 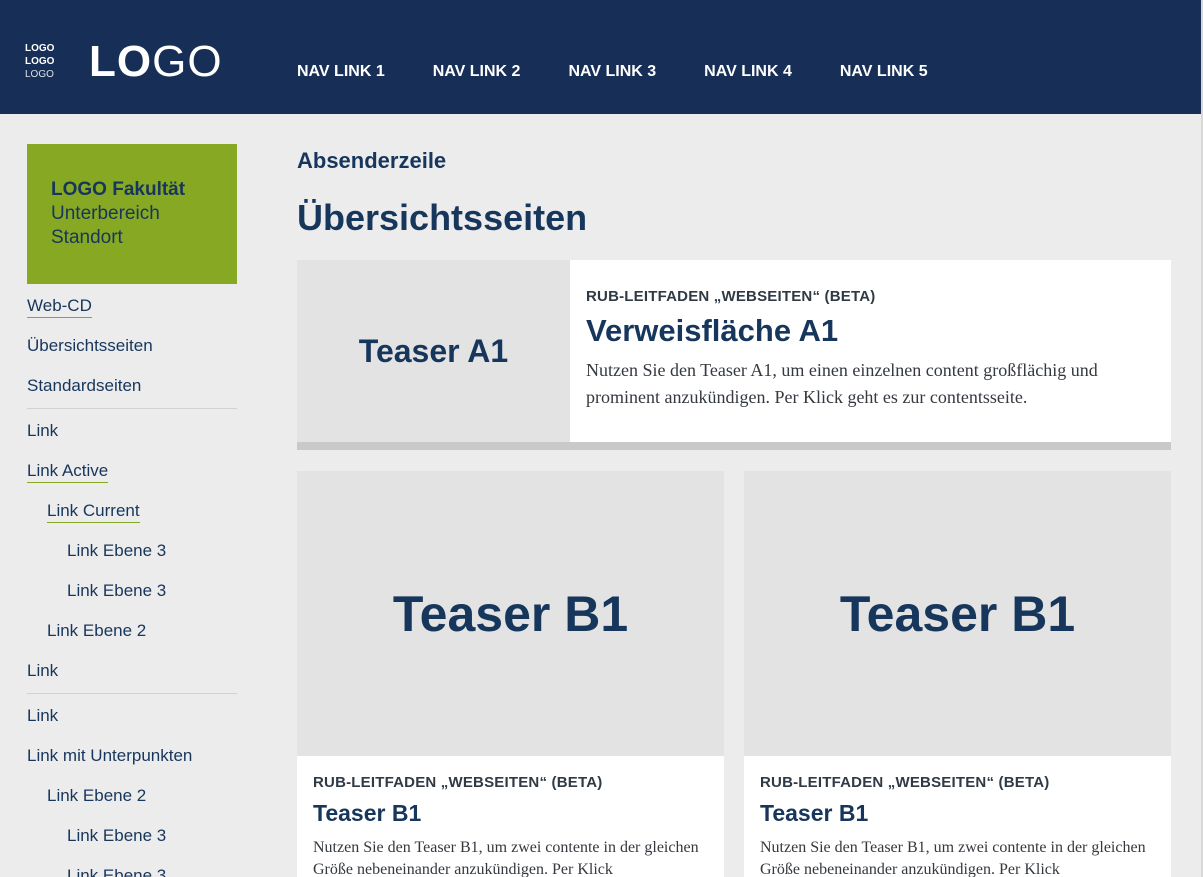 What do you see at coordinates (59, 306) in the screenshot?
I see `sidebar-item-label: Web-CD` at bounding box center [59, 306].